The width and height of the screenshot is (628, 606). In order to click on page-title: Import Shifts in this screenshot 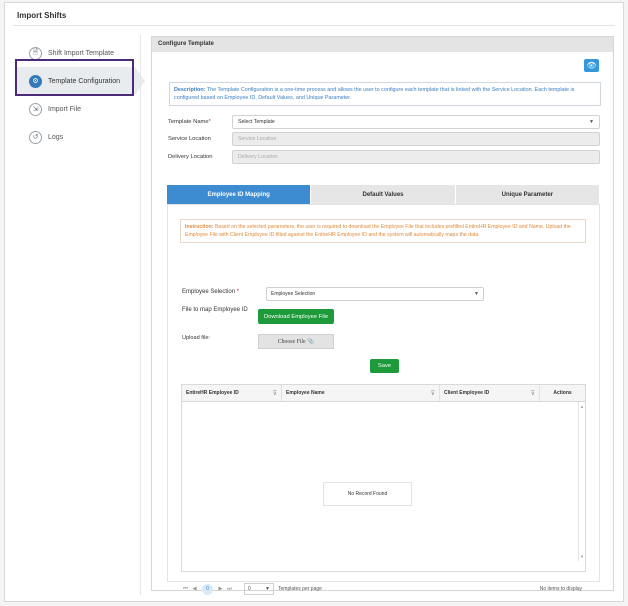, I will do `click(42, 15)`.